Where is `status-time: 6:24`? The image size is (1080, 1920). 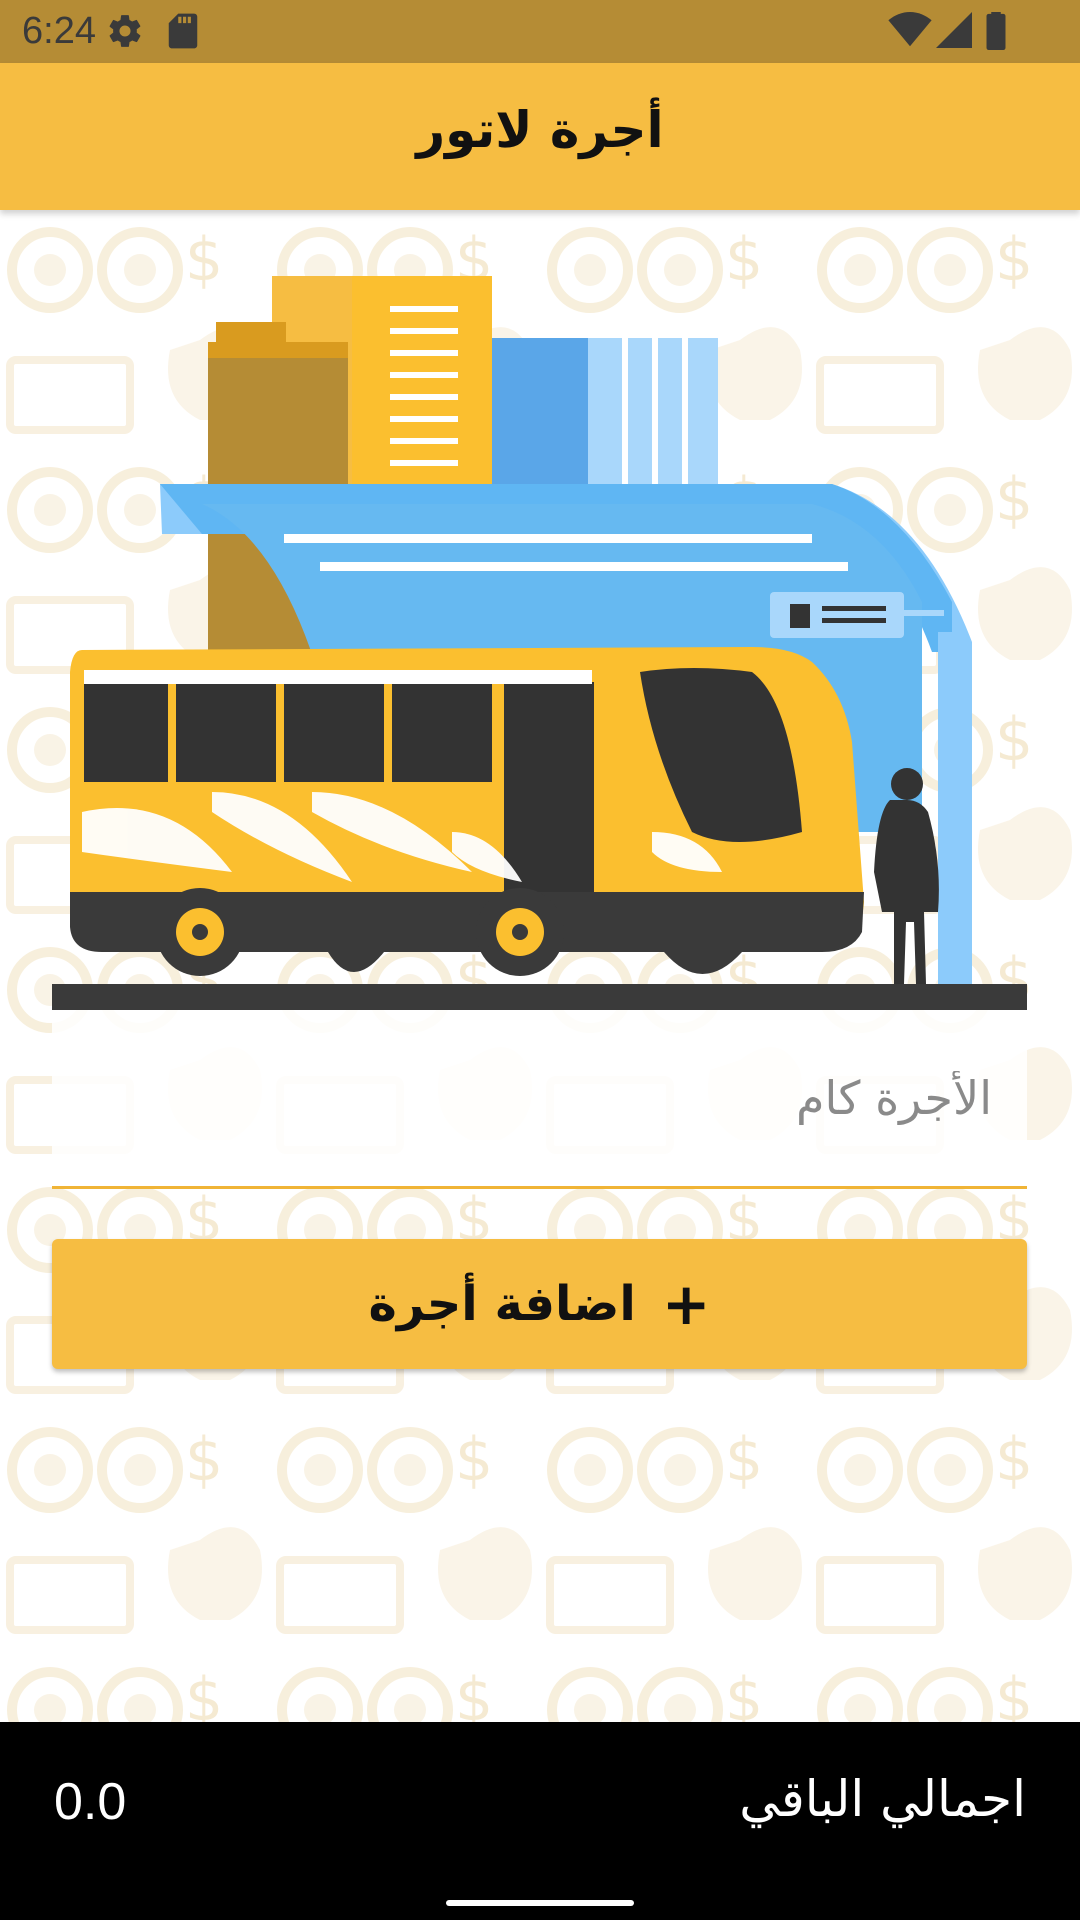
status-time: 6:24 is located at coordinates (59, 31).